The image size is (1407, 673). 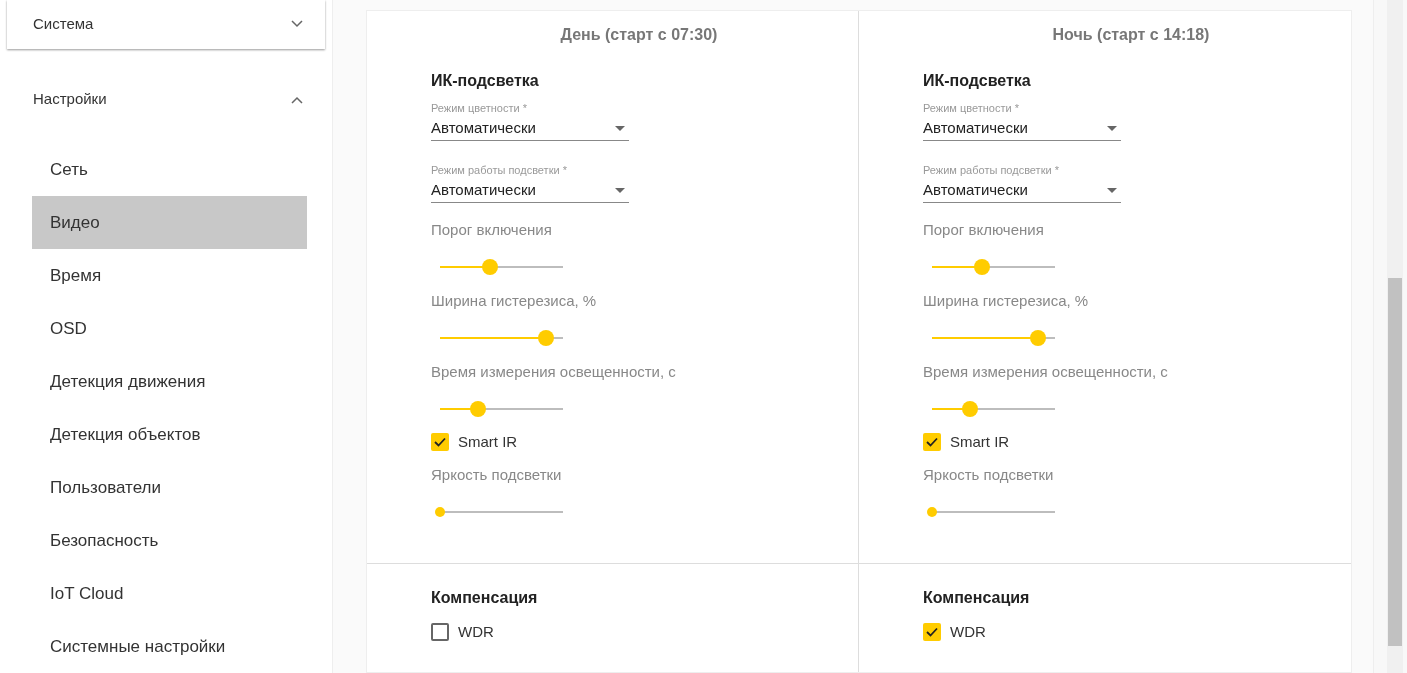 I want to click on scrollbar, so click(x=1395, y=336).